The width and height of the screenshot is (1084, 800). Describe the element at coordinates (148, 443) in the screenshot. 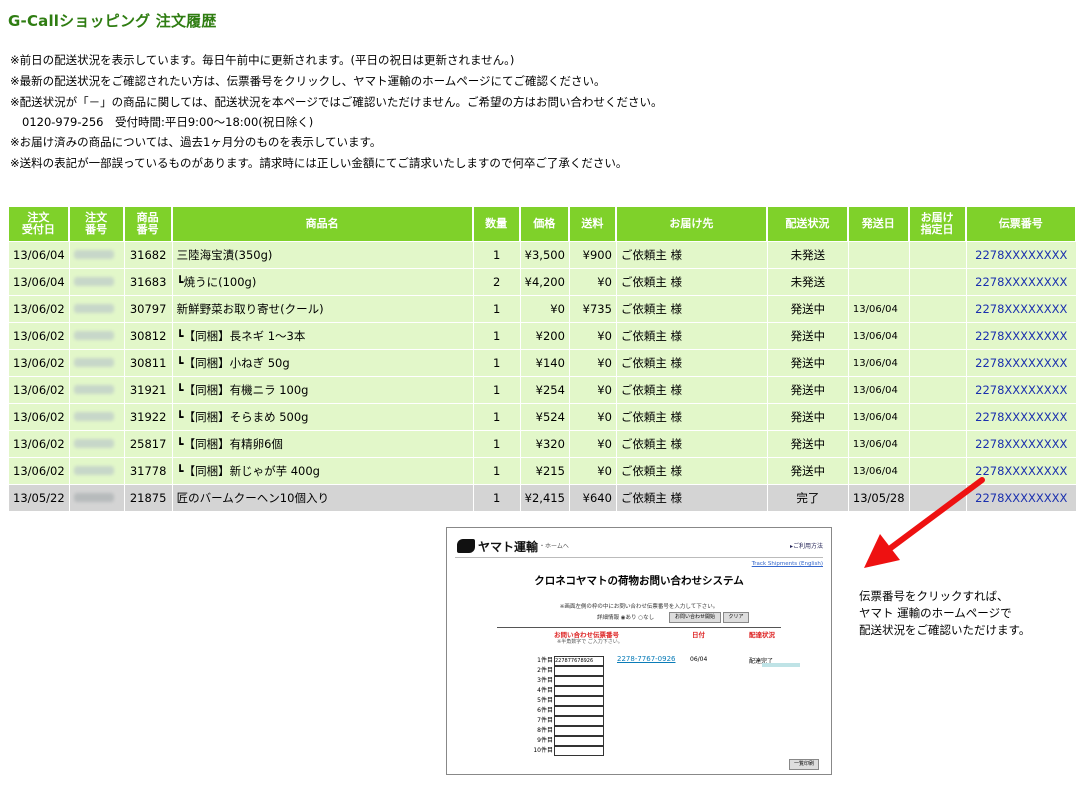

I see `product-no: 25817` at that location.